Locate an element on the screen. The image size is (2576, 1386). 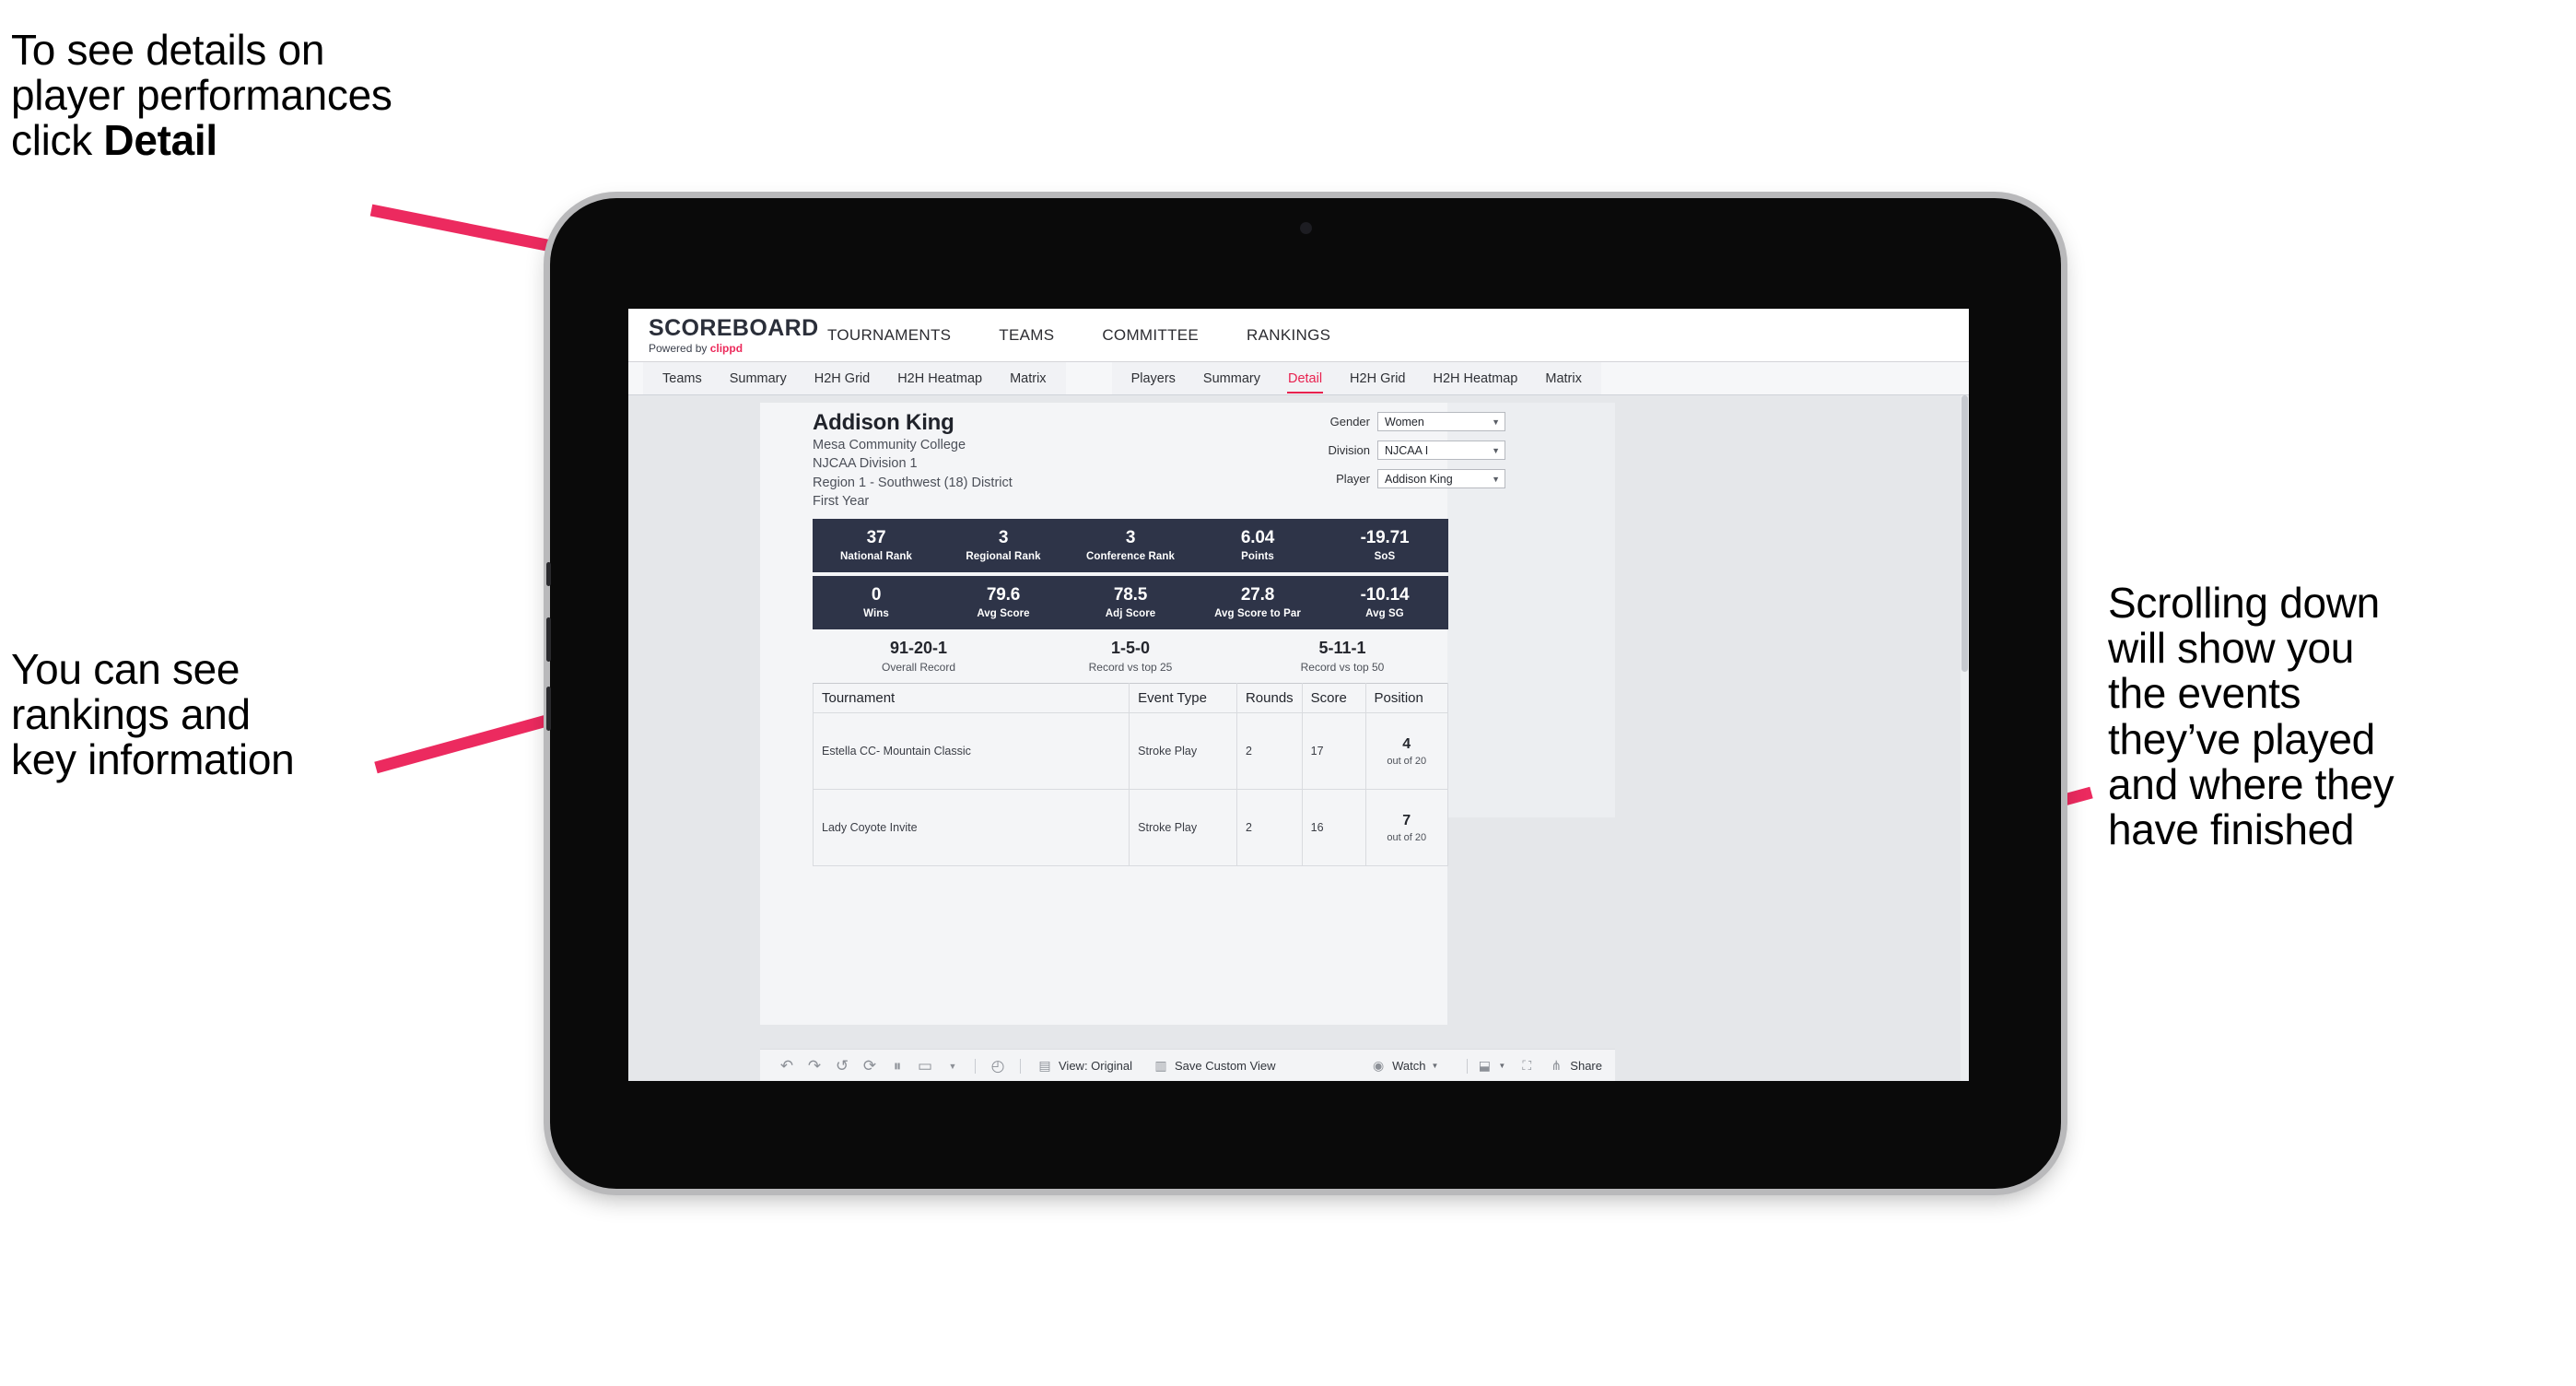
filter-player-select: Addison King ▼ is located at coordinates (1441, 479).